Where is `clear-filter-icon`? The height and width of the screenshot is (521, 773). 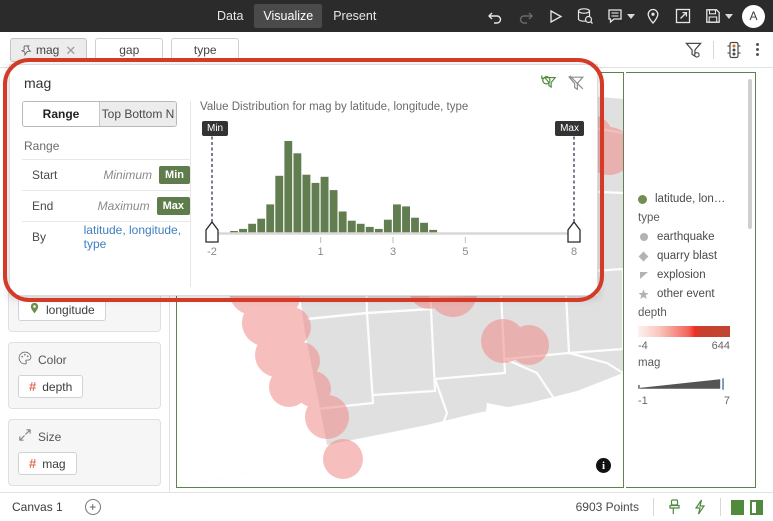 clear-filter-icon is located at coordinates (576, 85).